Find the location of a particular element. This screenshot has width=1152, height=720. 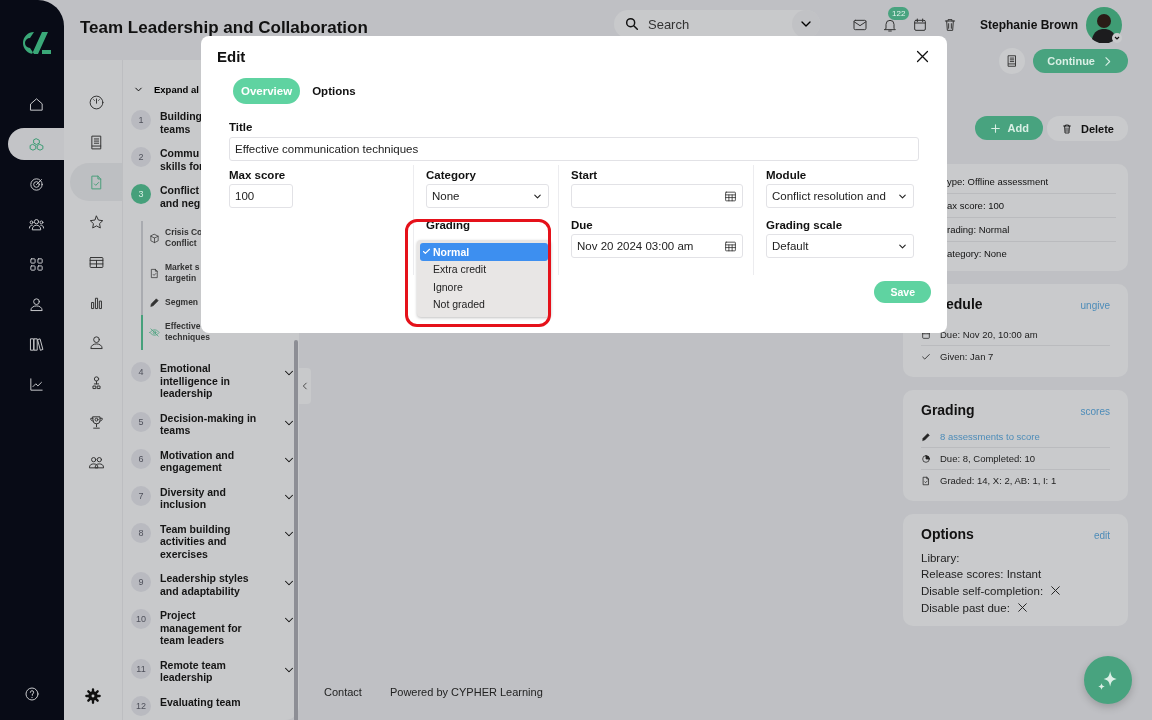

schedule-row: Due: Nov 20, 10:00 am is located at coordinates (989, 334).